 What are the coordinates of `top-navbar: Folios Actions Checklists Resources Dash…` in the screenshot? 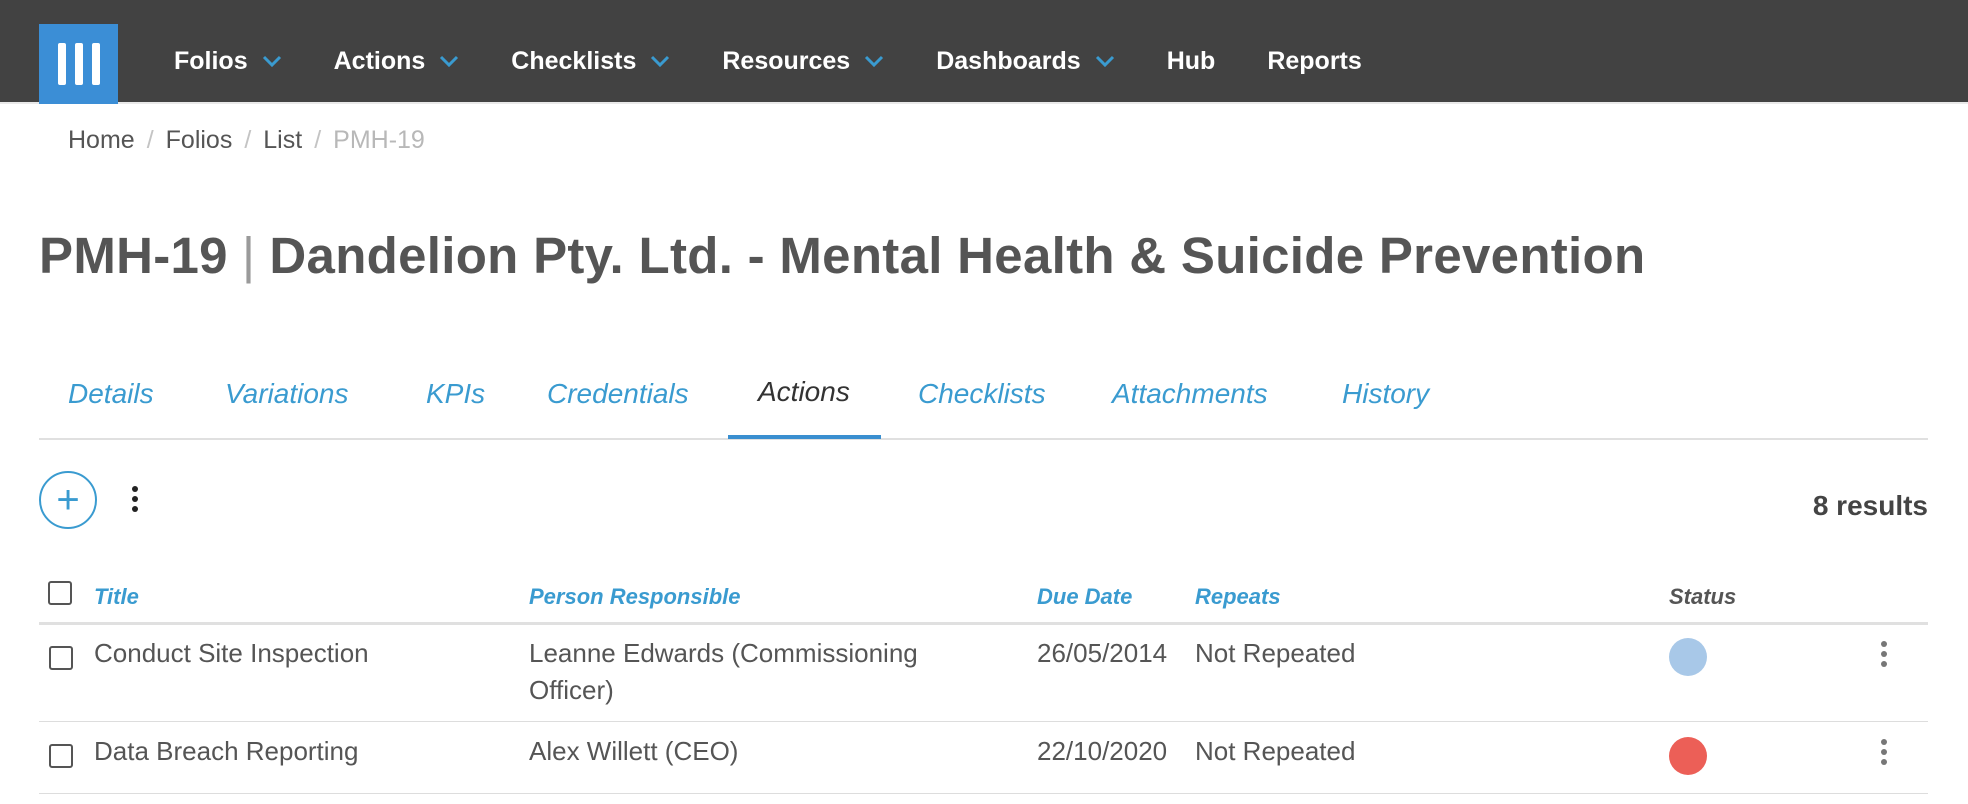 It's located at (984, 52).